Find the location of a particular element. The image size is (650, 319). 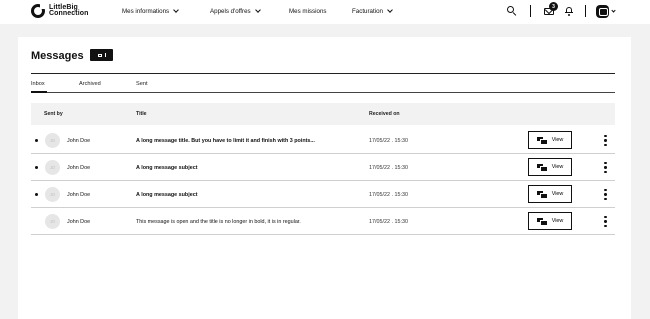

brand-logo: LittleBig Connection is located at coordinates (60, 11).